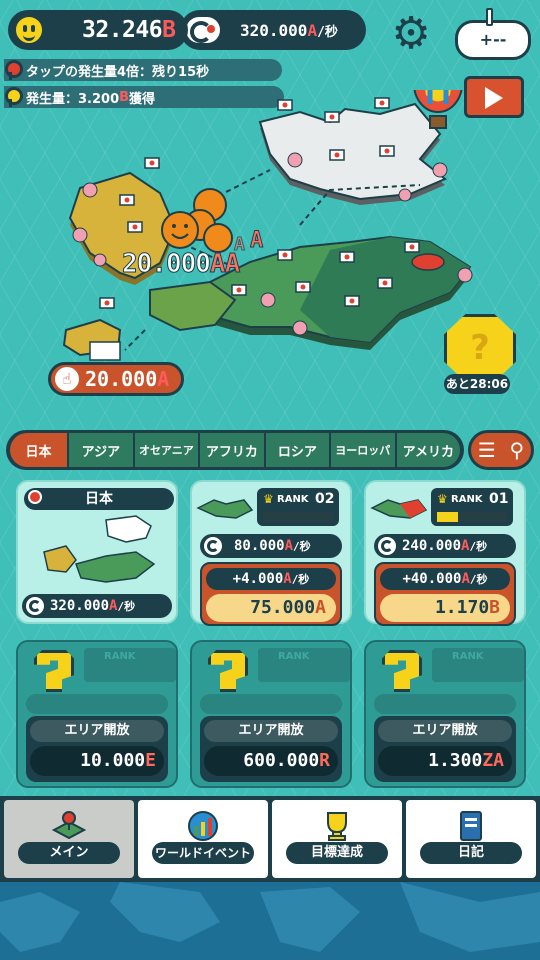 Image resolution: width=540 pixels, height=960 pixels. I want to click on nav-main-label: メイン, so click(69, 853).